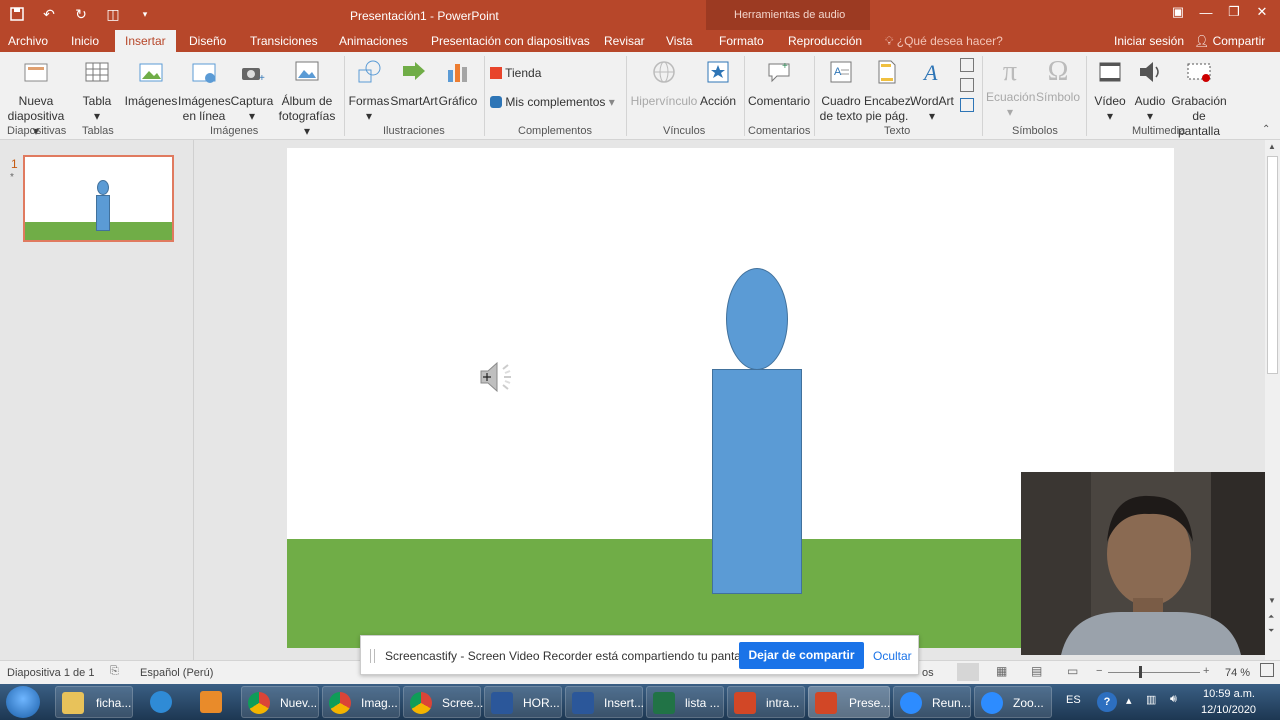 Image resolution: width=1280 pixels, height=720 pixels. What do you see at coordinates (1234, 12) in the screenshot?
I see `restore-icon: ❐` at bounding box center [1234, 12].